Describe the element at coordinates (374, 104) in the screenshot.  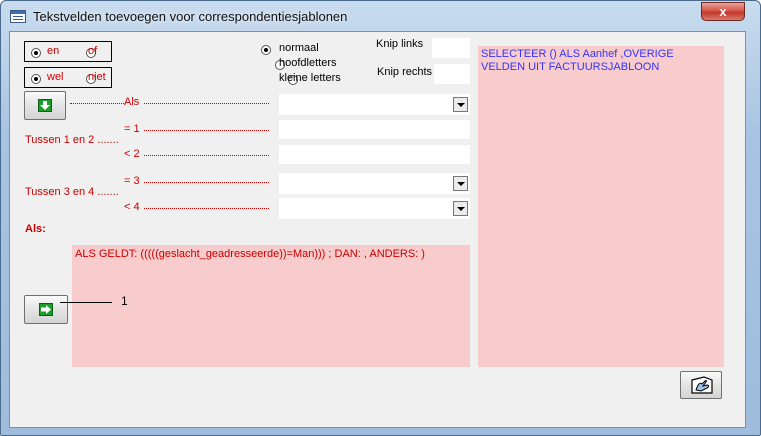
I see `als-combobox` at that location.